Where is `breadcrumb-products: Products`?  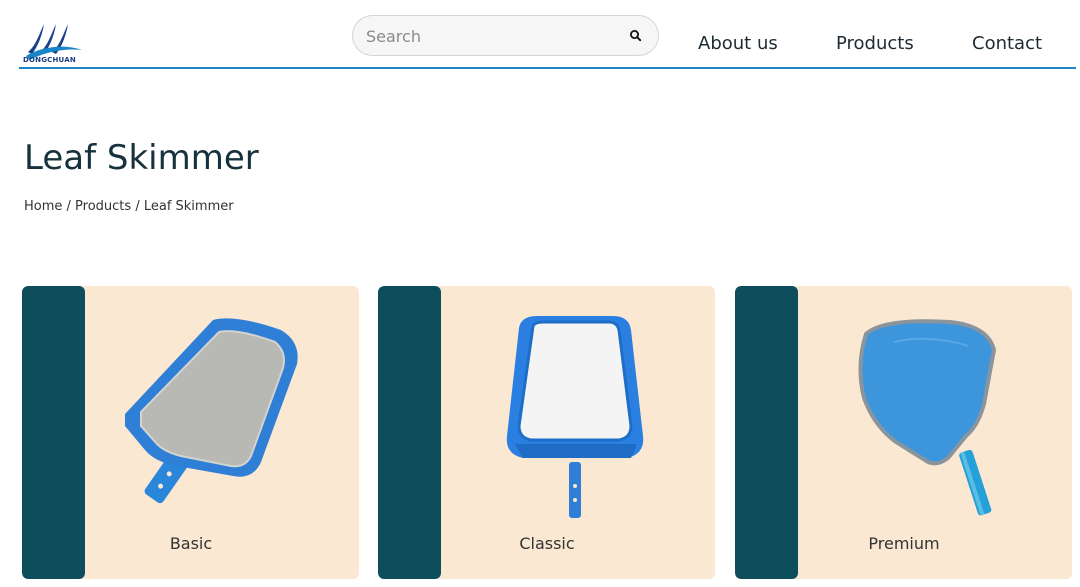 breadcrumb-products: Products is located at coordinates (103, 206).